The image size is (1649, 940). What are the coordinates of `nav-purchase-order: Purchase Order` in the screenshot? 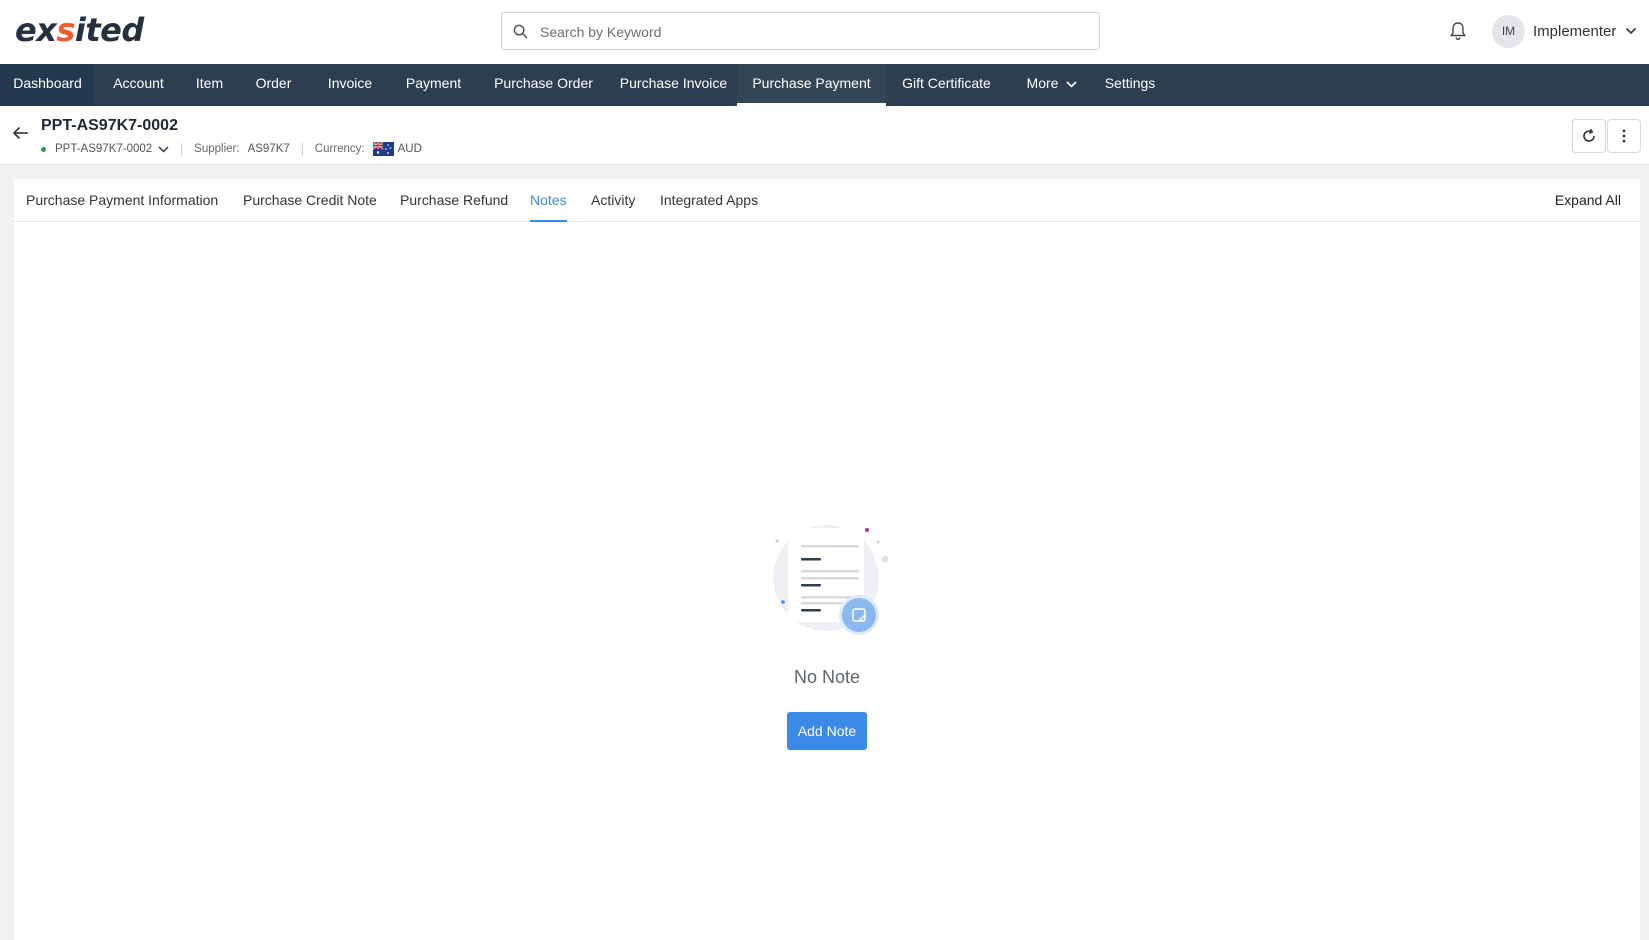 It's located at (543, 85).